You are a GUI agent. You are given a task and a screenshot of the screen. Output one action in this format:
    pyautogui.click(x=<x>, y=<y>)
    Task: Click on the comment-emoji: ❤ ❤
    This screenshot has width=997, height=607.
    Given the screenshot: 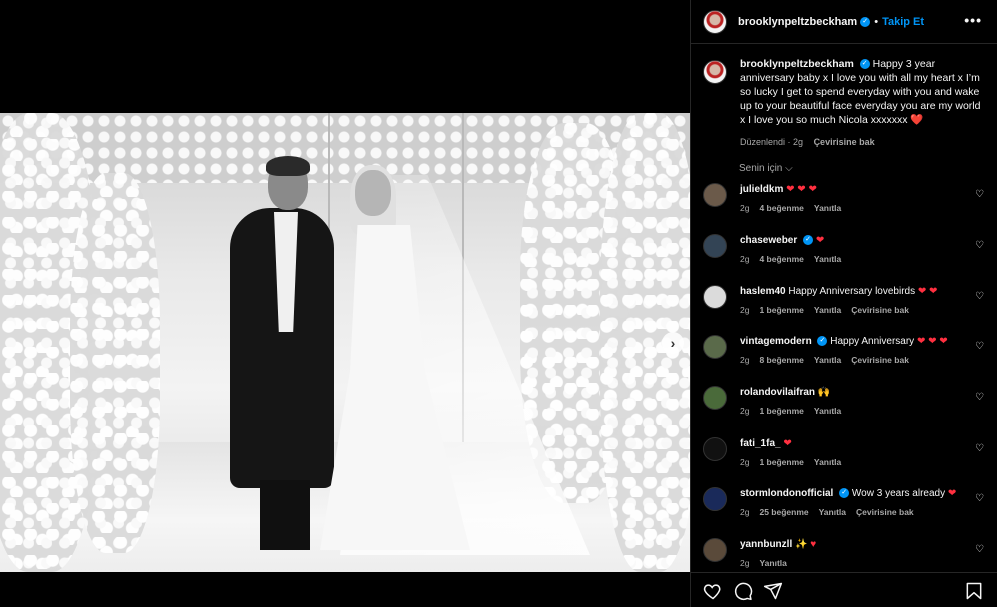 What is the action you would take?
    pyautogui.click(x=927, y=291)
    